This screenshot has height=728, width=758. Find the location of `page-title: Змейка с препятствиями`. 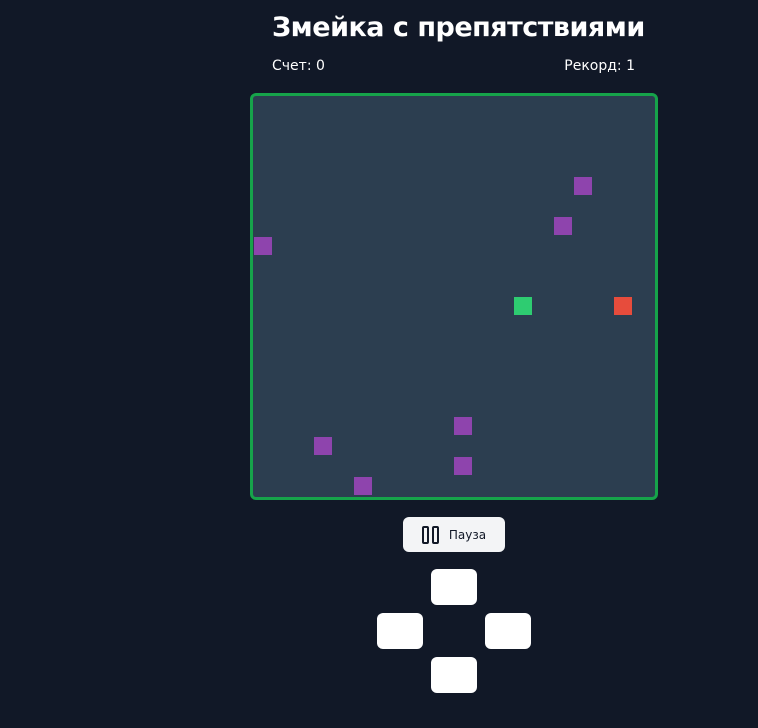

page-title: Змейка с препятствиями is located at coordinates (458, 27).